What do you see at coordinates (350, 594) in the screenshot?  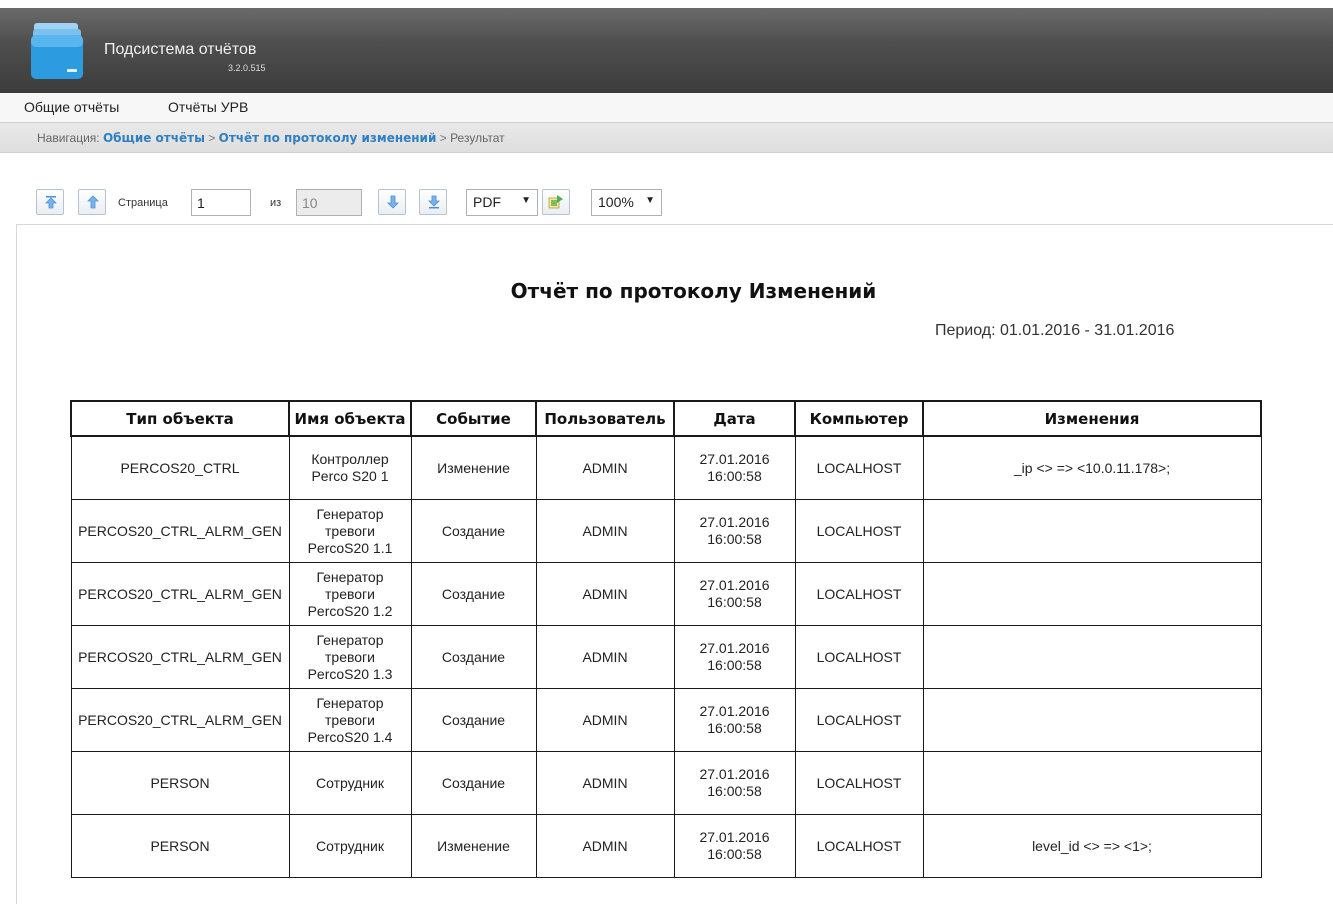 I see `cell-object-name: Генератор тревоги PercoS20 1.2` at bounding box center [350, 594].